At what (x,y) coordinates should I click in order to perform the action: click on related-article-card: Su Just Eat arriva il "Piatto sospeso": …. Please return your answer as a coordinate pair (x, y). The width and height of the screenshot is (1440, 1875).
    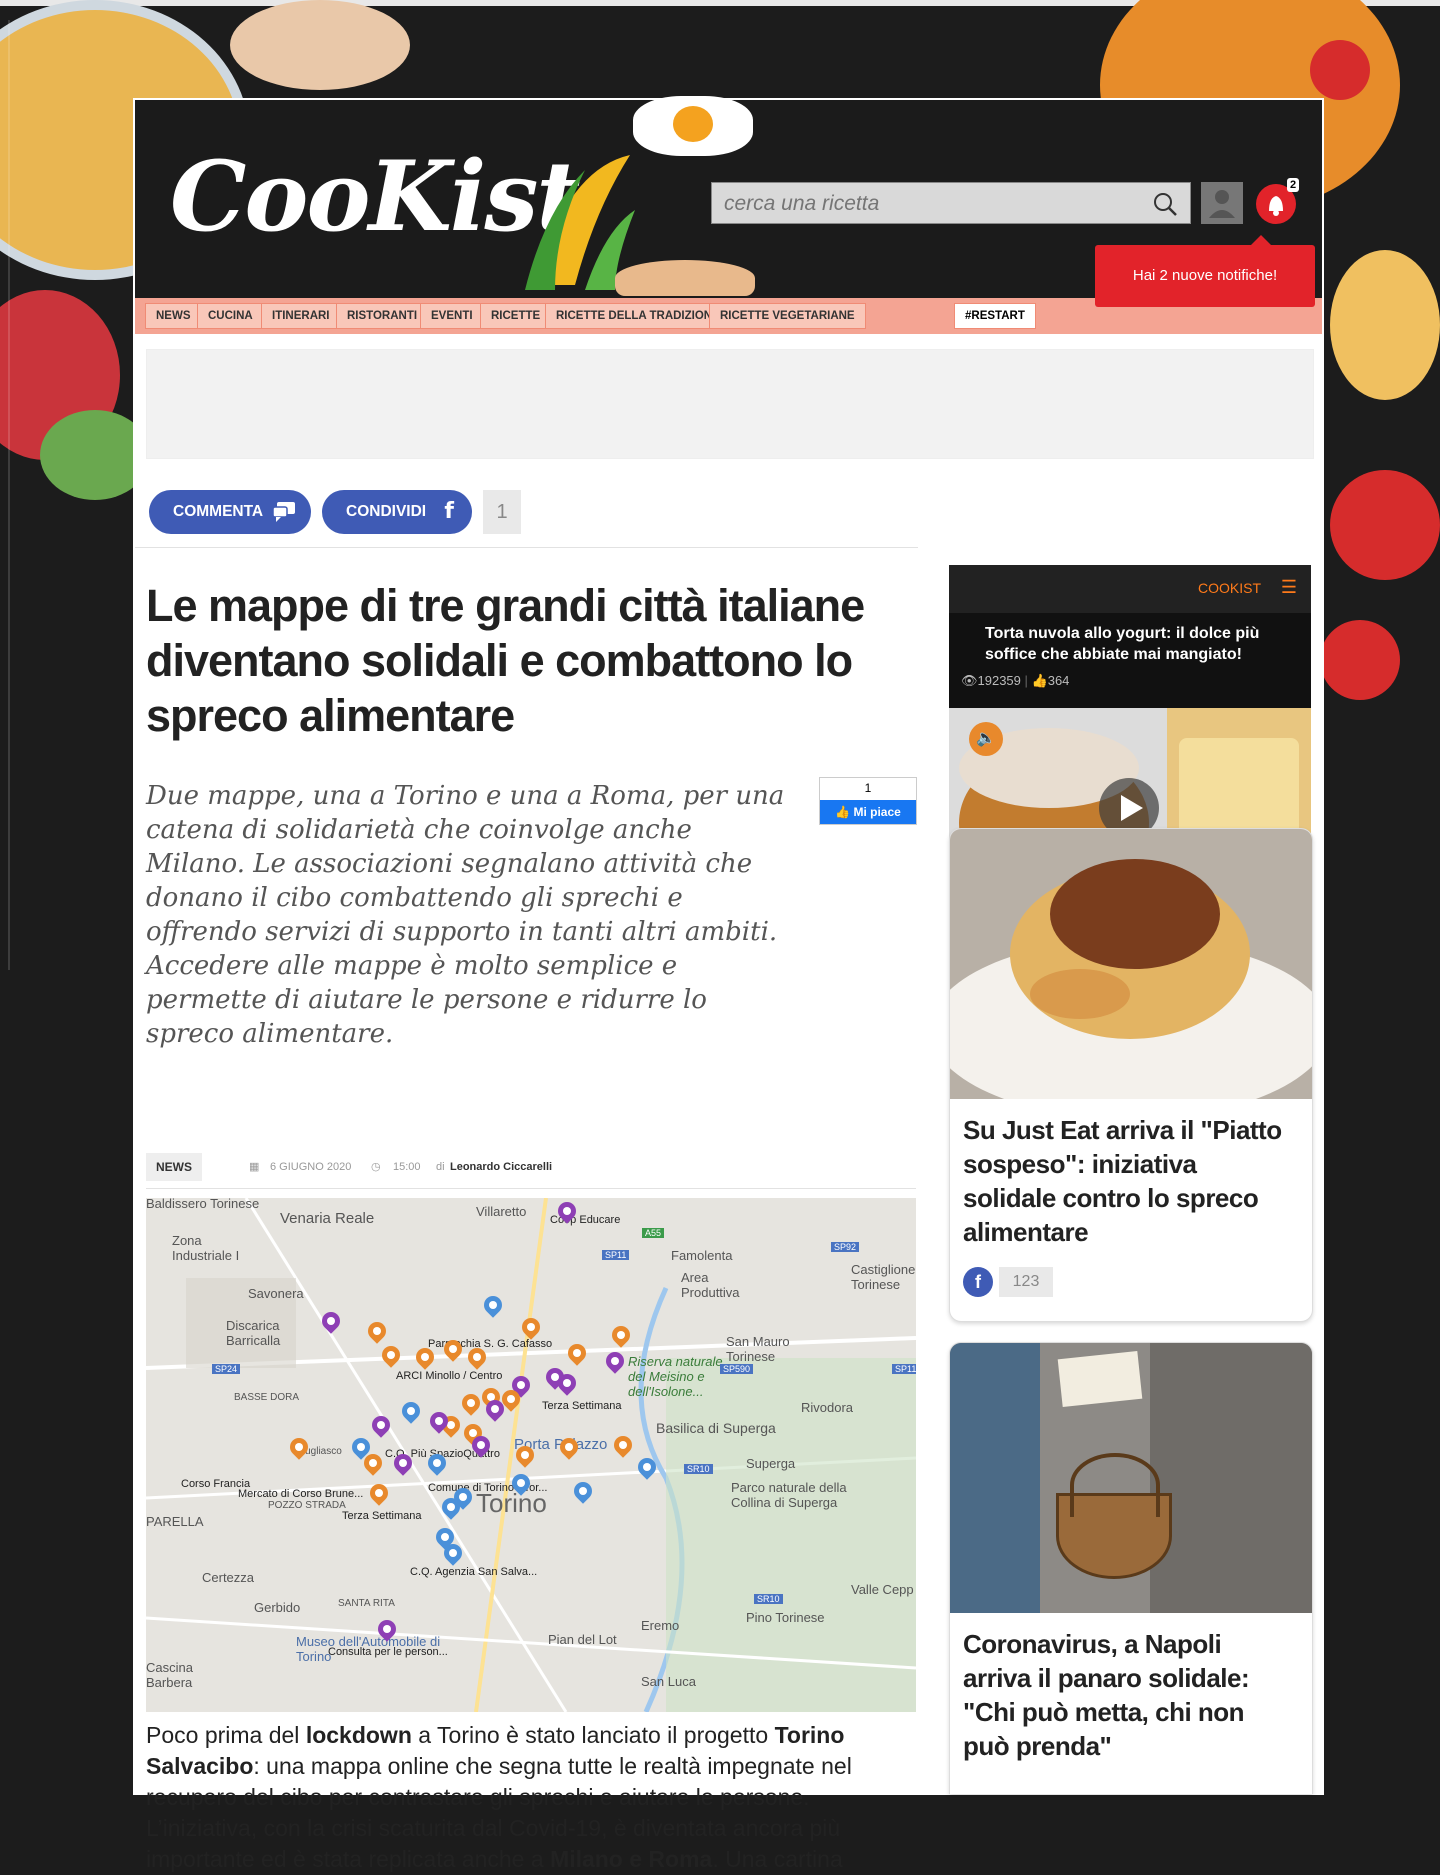
    Looking at the image, I should click on (1131, 1075).